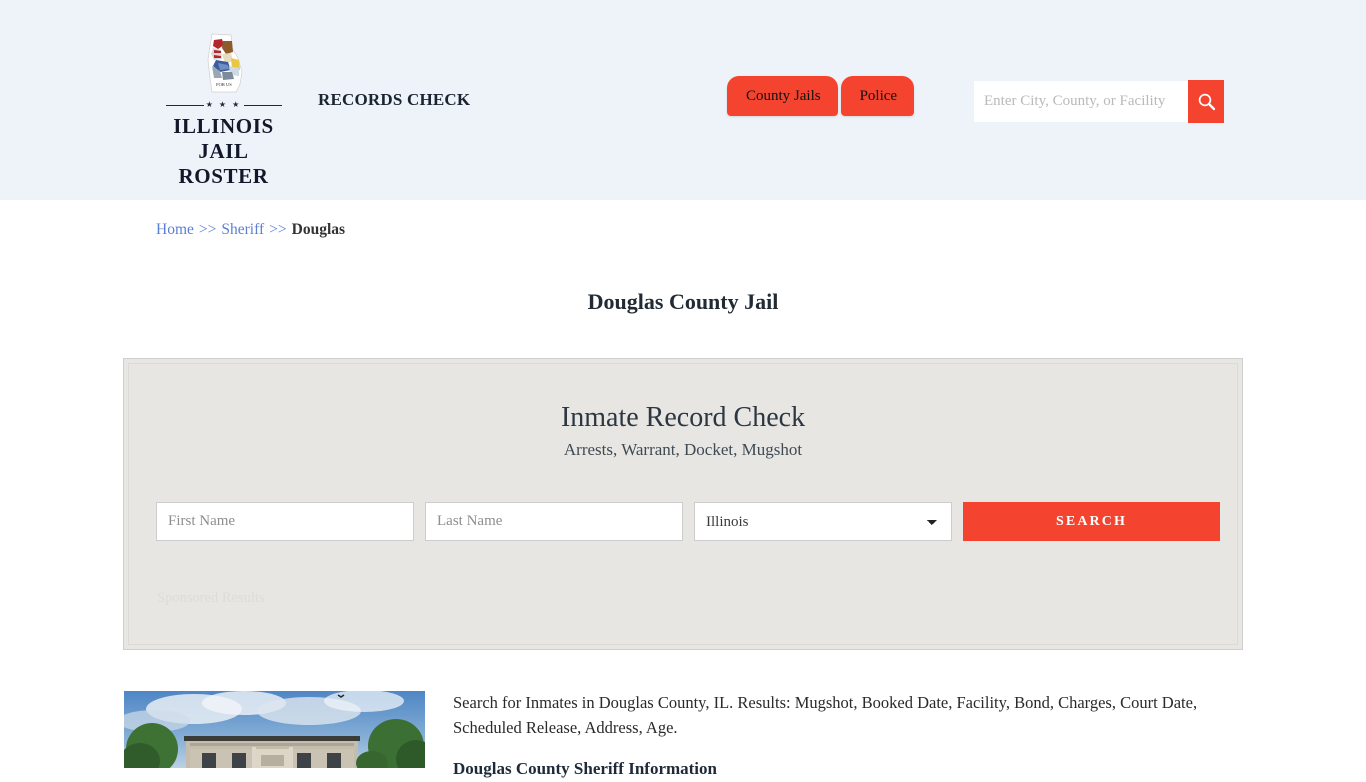 The width and height of the screenshot is (1366, 782). I want to click on brand-name-line1: ILLINOIS, so click(223, 126).